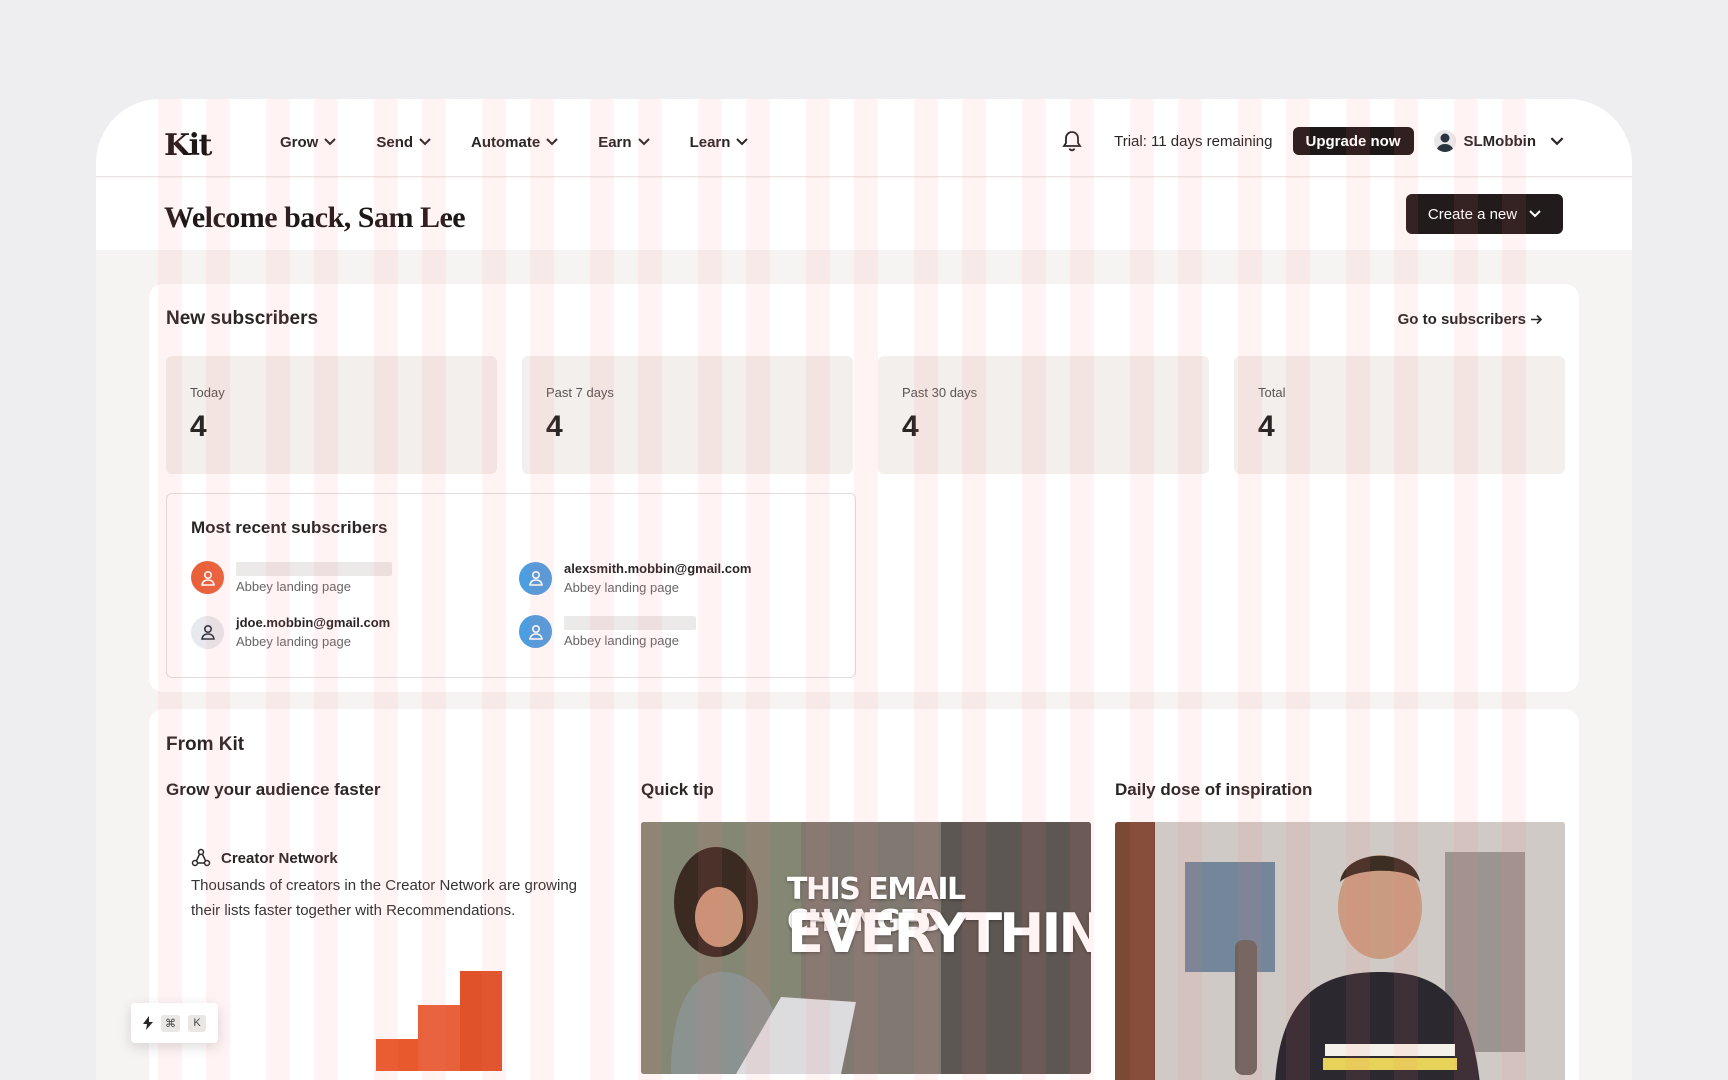  What do you see at coordinates (207, 392) in the screenshot?
I see `stat-label: Today` at bounding box center [207, 392].